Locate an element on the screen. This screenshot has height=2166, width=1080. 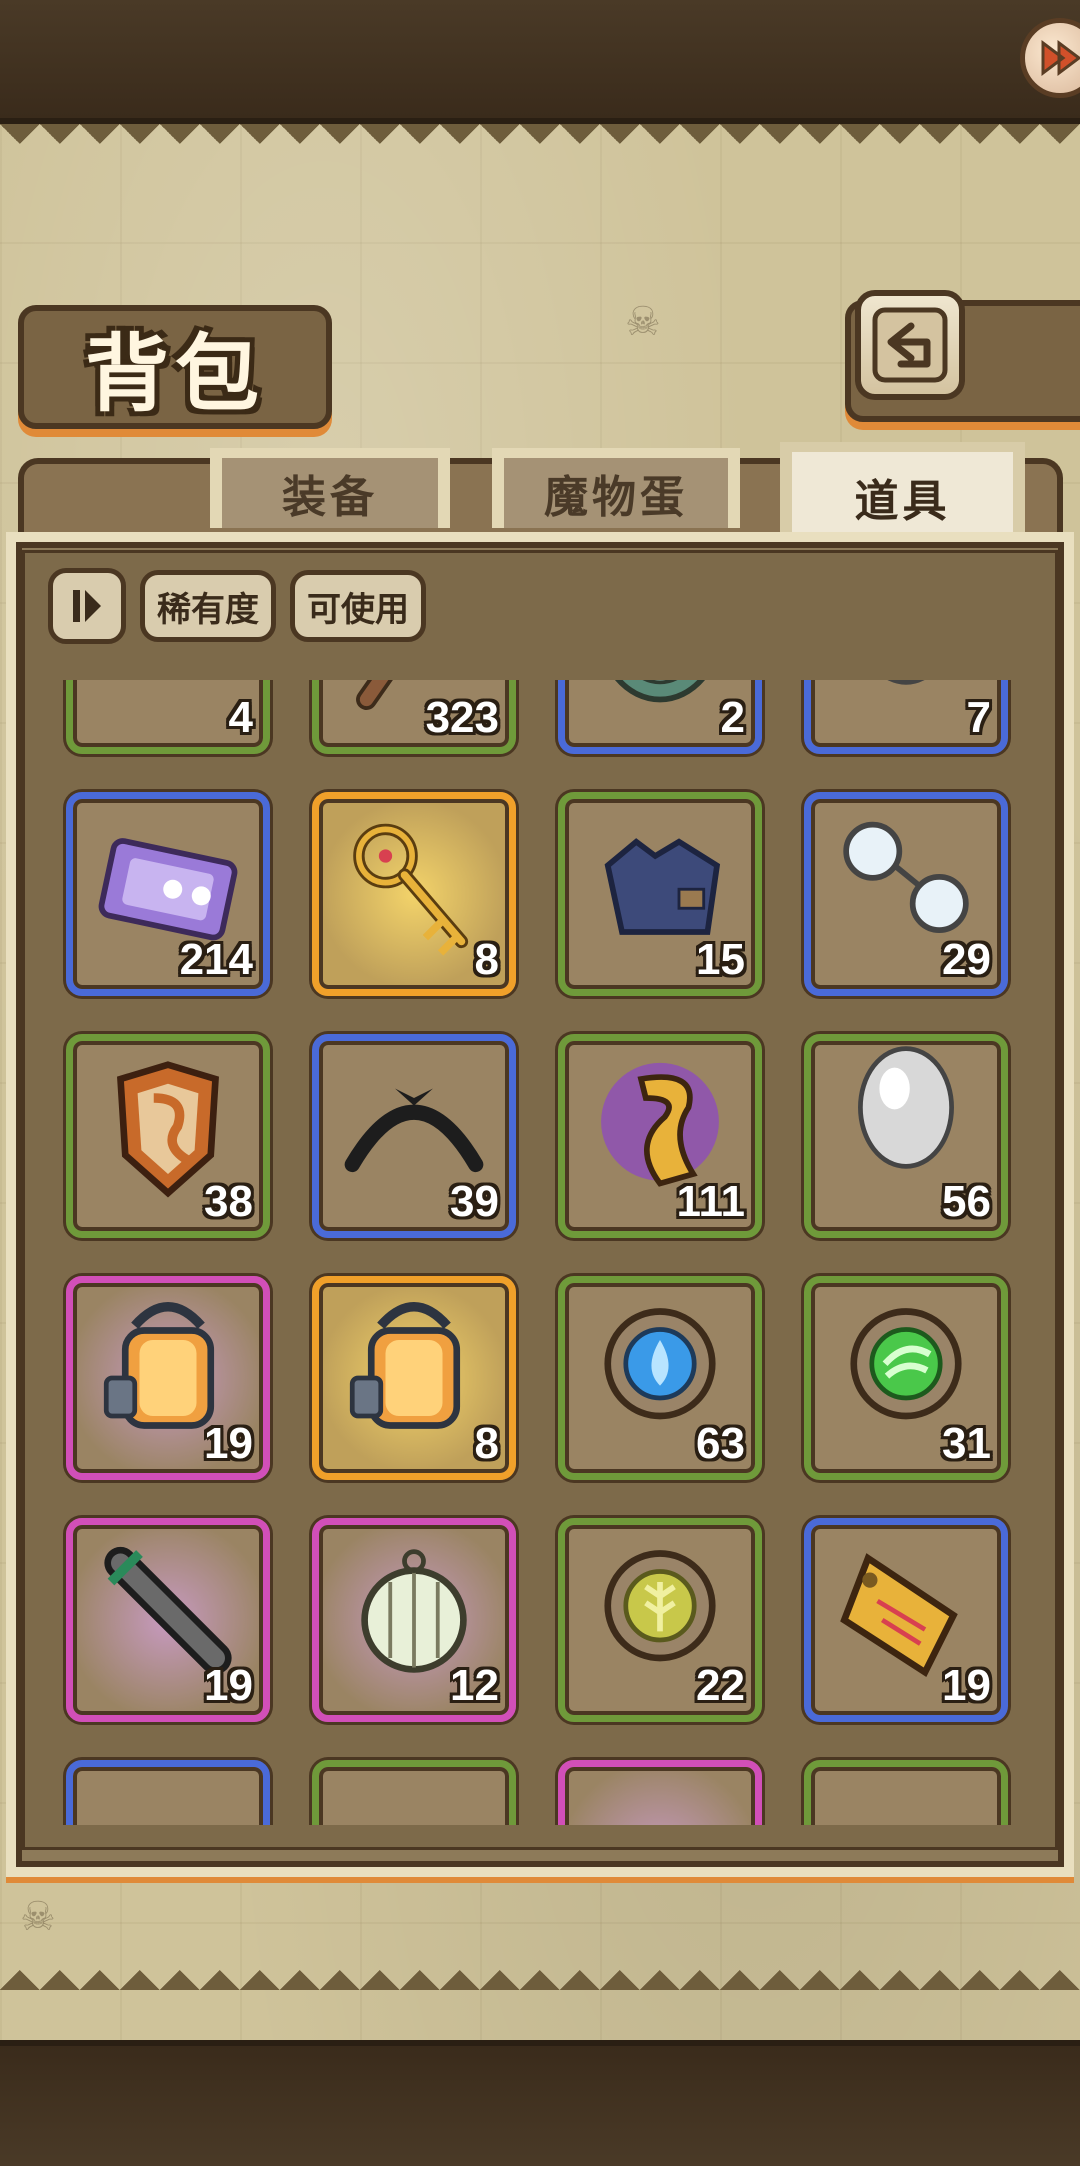
item-slot-wind-rune: 31 is located at coordinates (906, 1378).